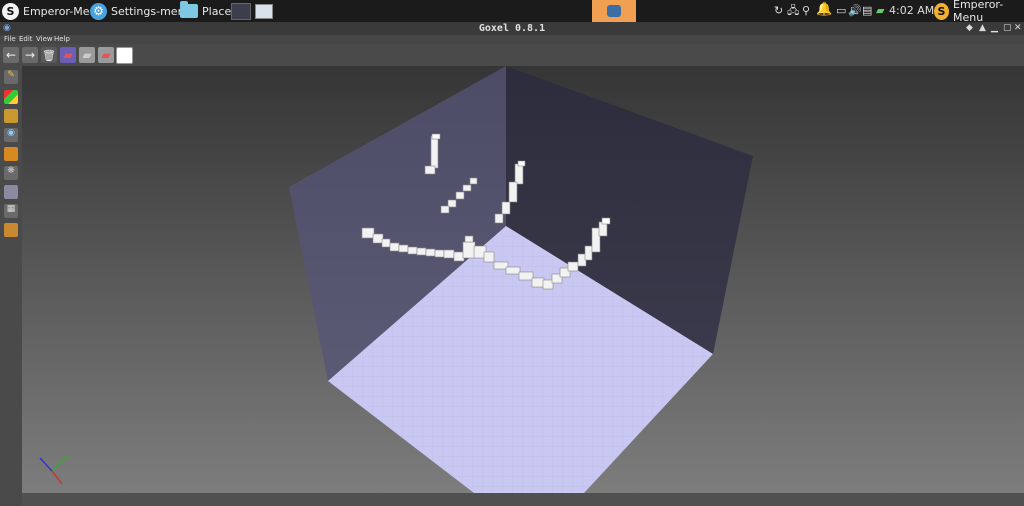  Describe the element at coordinates (62, 39) in the screenshot. I see `menu-help: Help` at that location.